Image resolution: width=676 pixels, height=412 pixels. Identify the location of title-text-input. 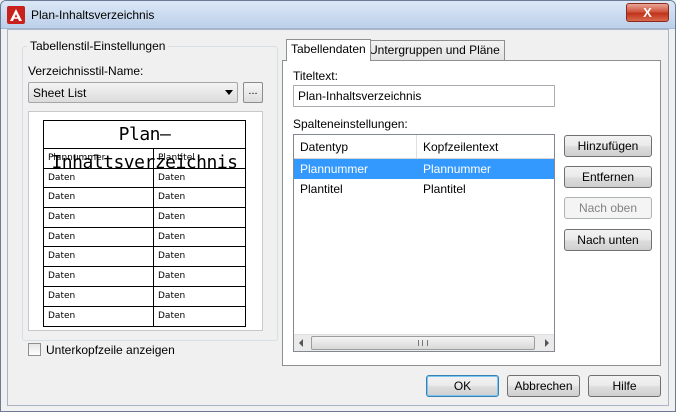
(424, 96).